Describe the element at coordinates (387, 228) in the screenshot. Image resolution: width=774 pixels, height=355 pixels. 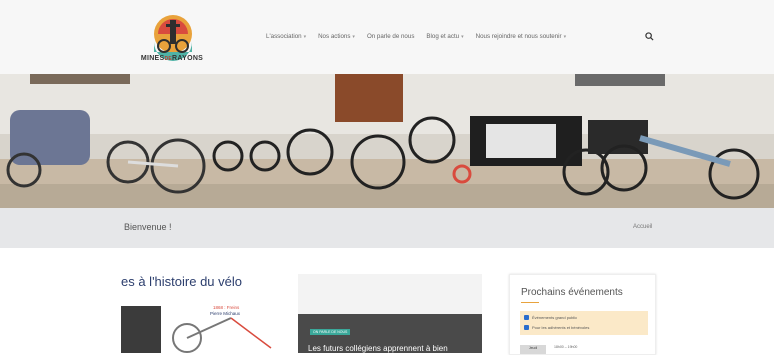
I see `page-title-bar: Bienvenue ! Accueil` at that location.